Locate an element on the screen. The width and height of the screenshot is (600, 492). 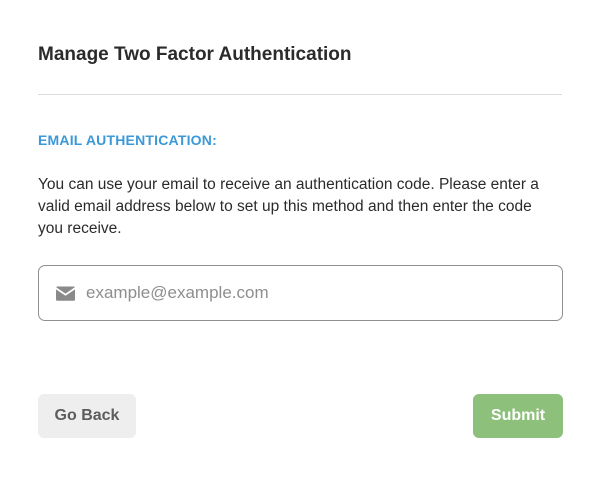
envelope-icon is located at coordinates (65, 293).